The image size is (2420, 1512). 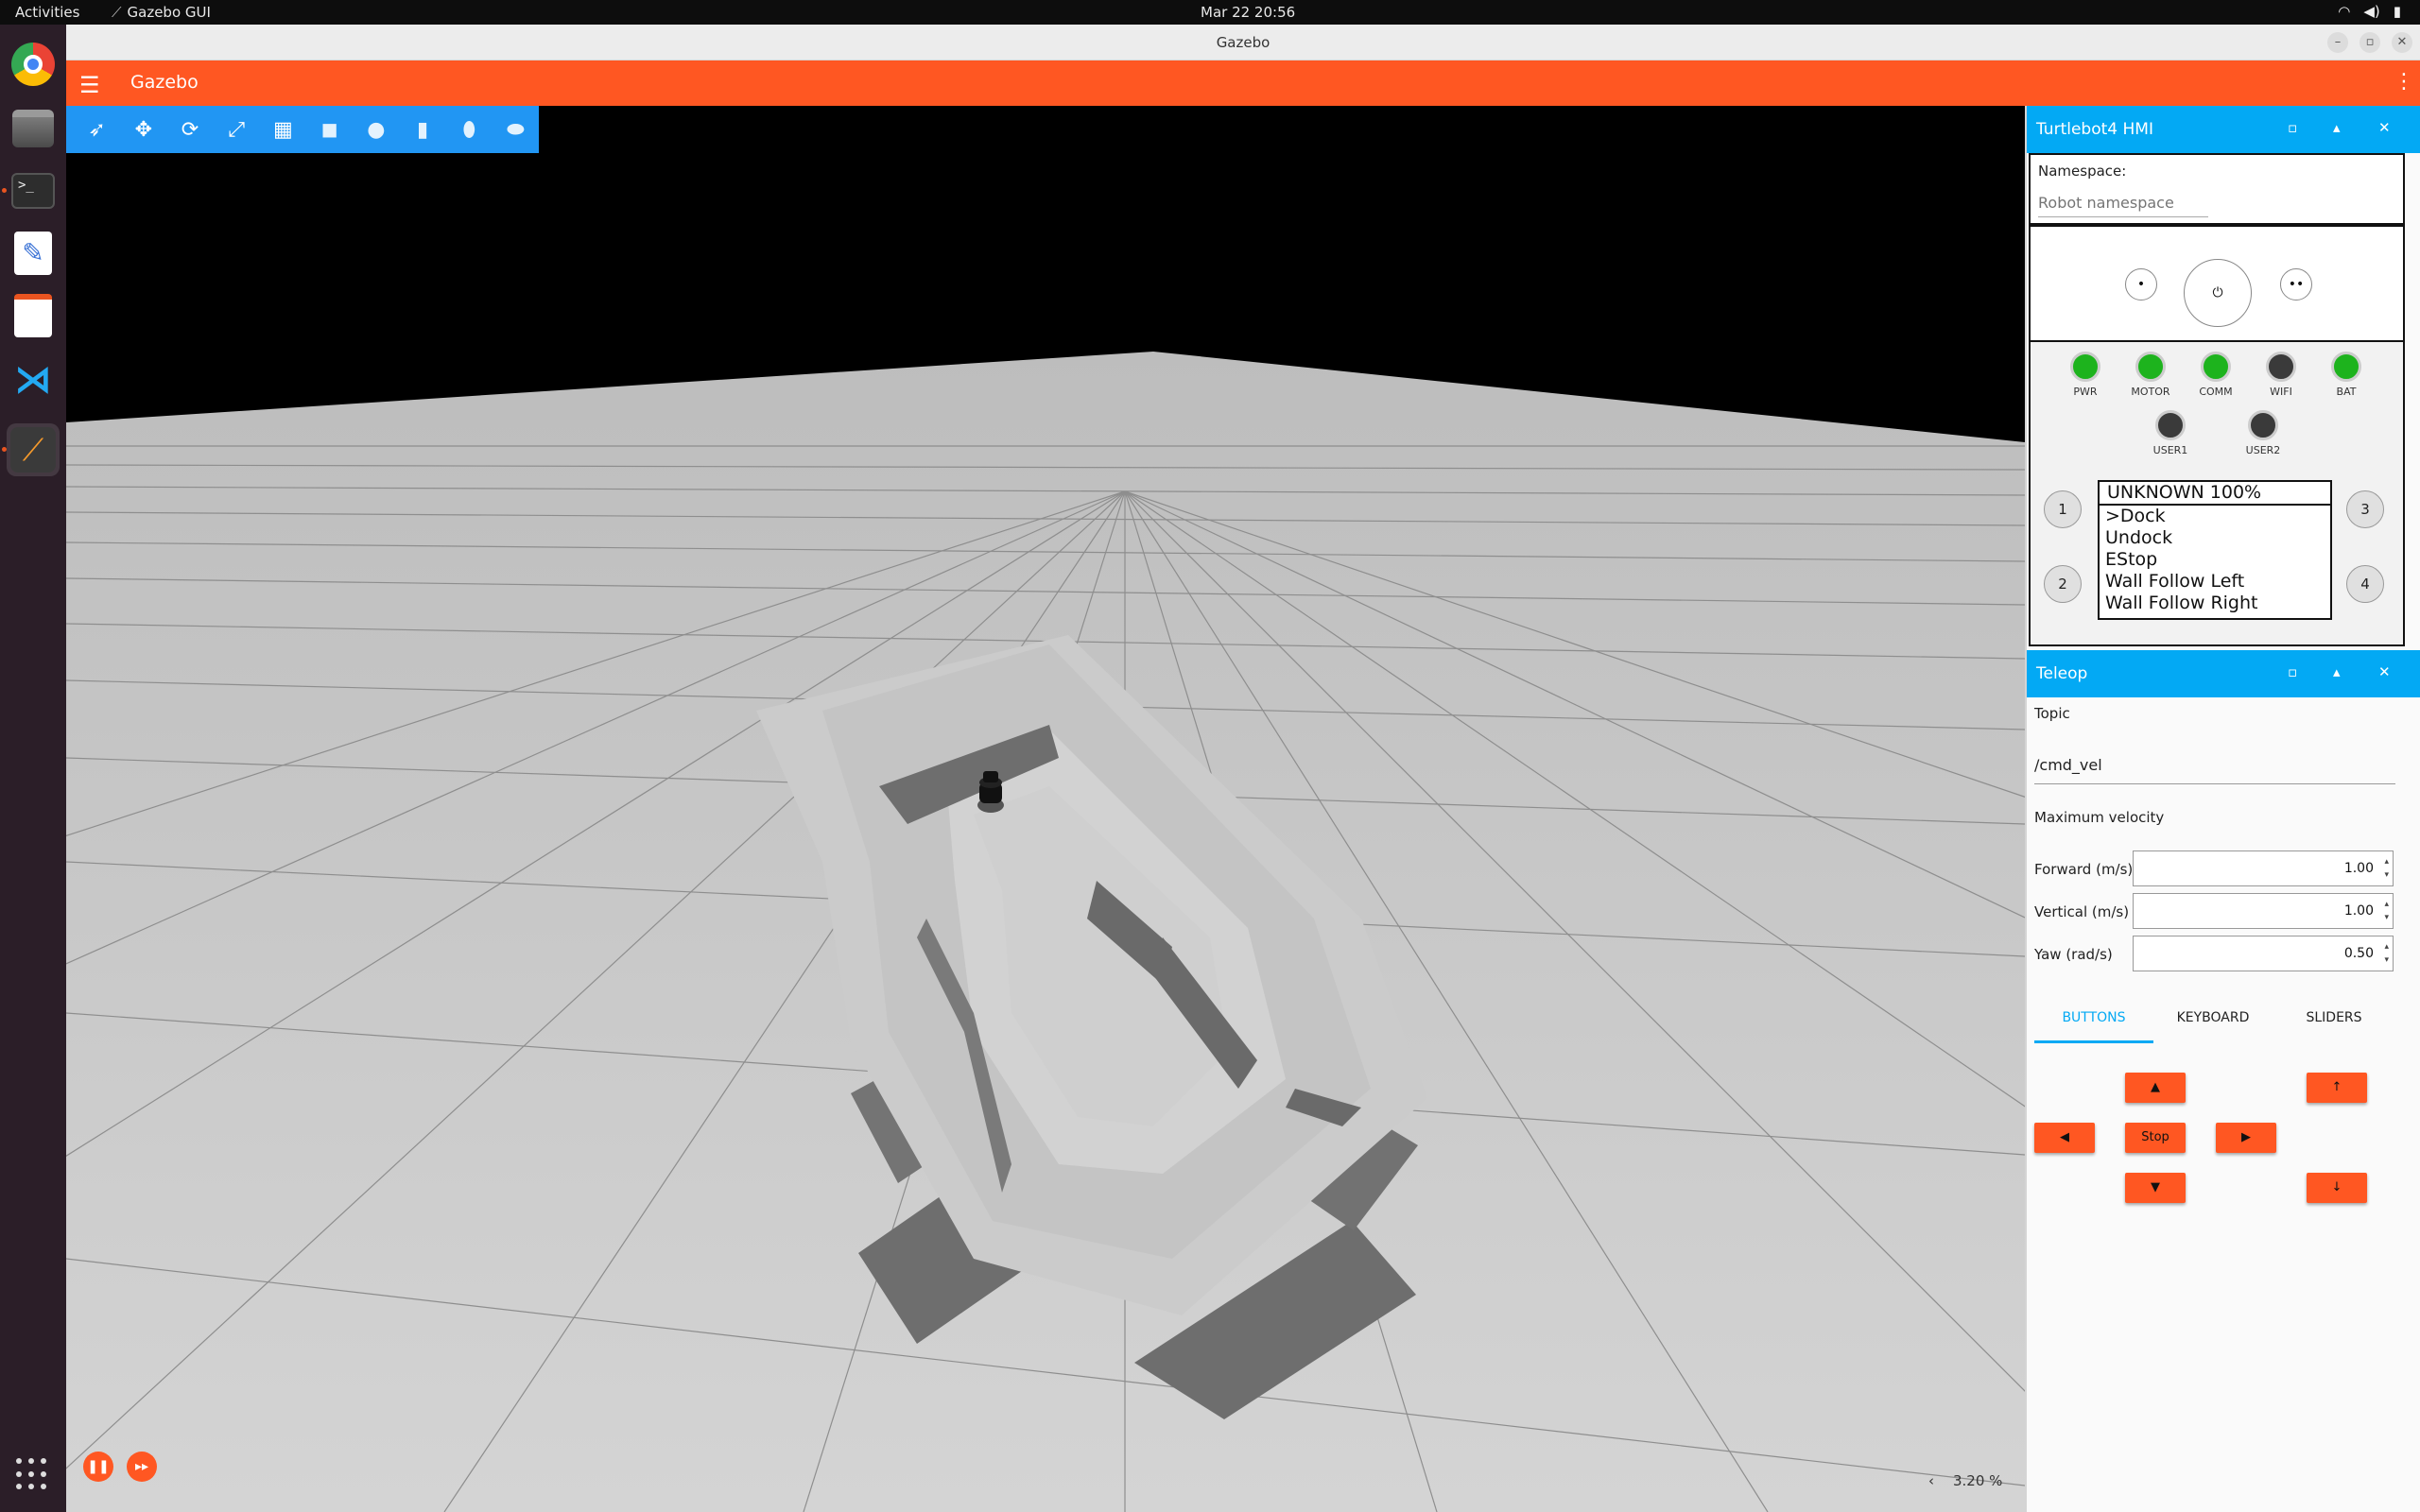 I want to click on terminal-icon: >_, so click(x=33, y=191).